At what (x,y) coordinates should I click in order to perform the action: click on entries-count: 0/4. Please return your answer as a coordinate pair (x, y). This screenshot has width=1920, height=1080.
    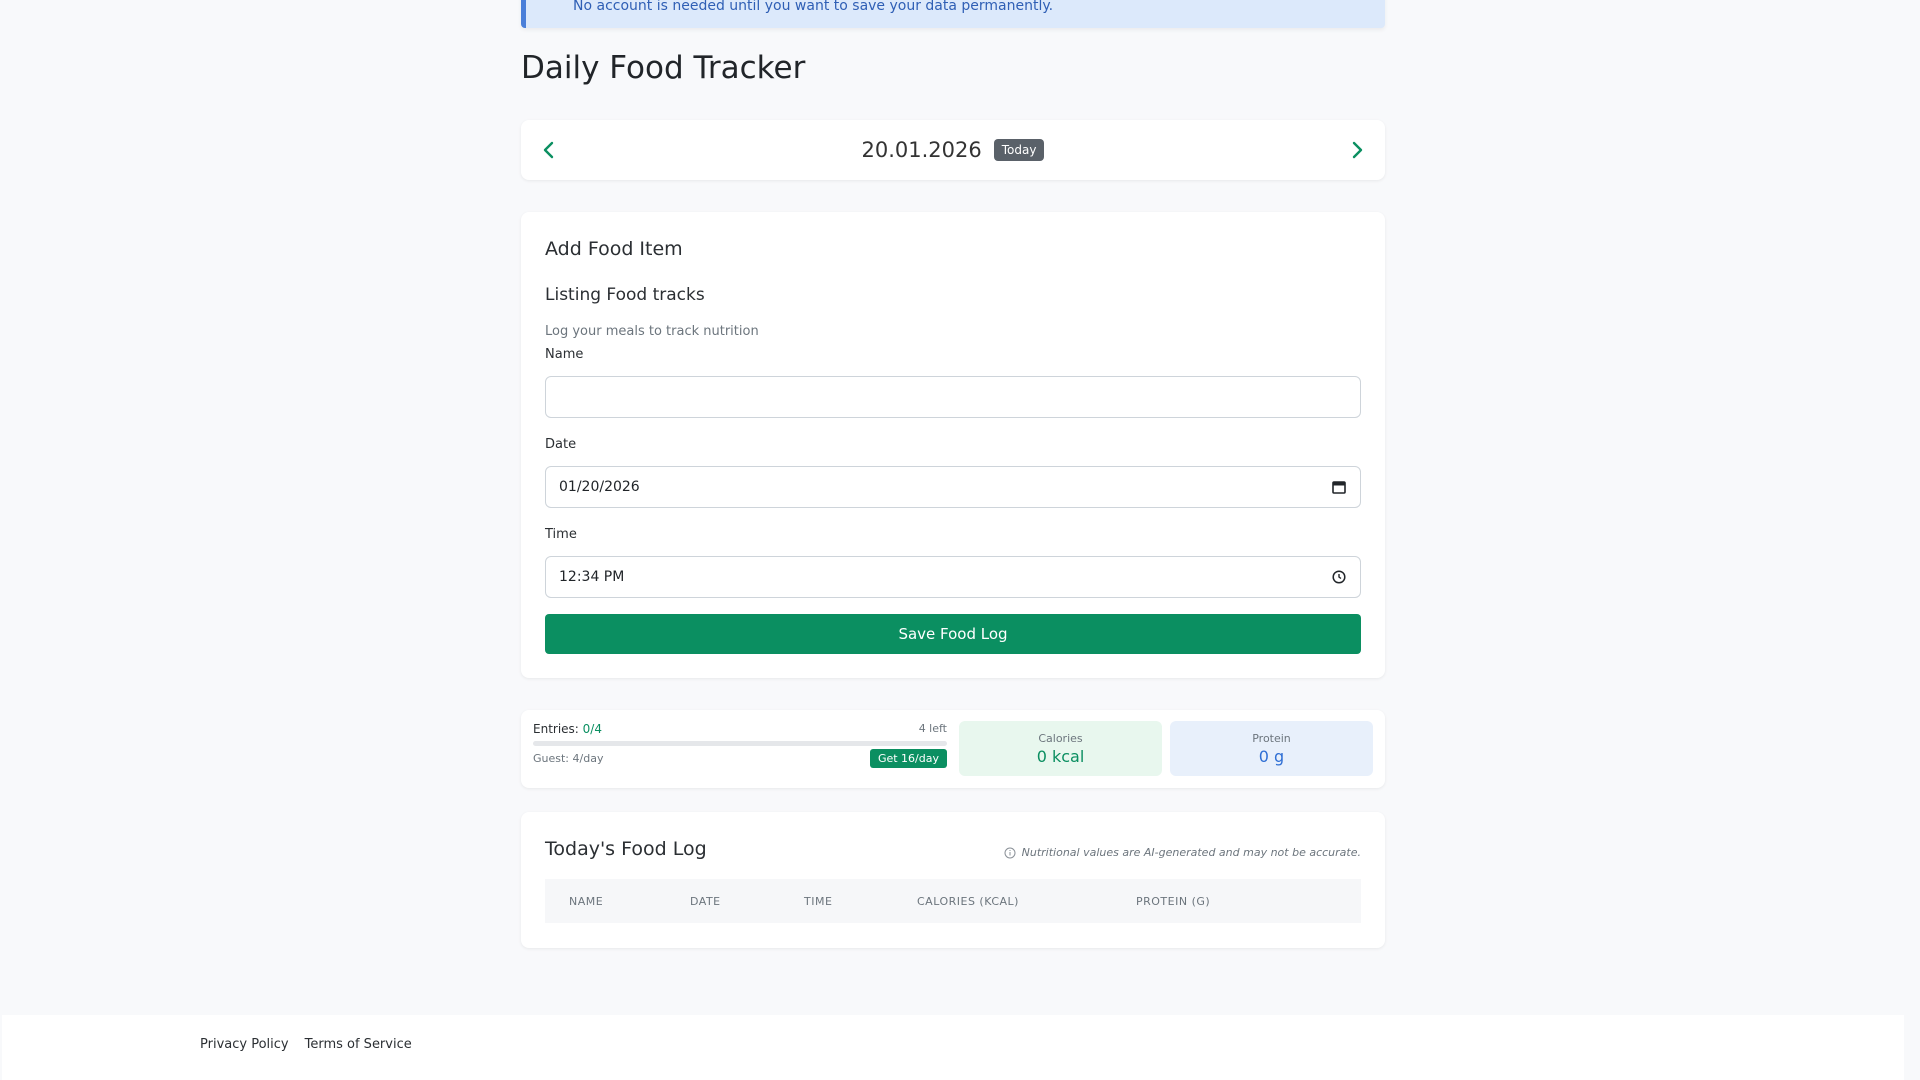
    Looking at the image, I should click on (592, 729).